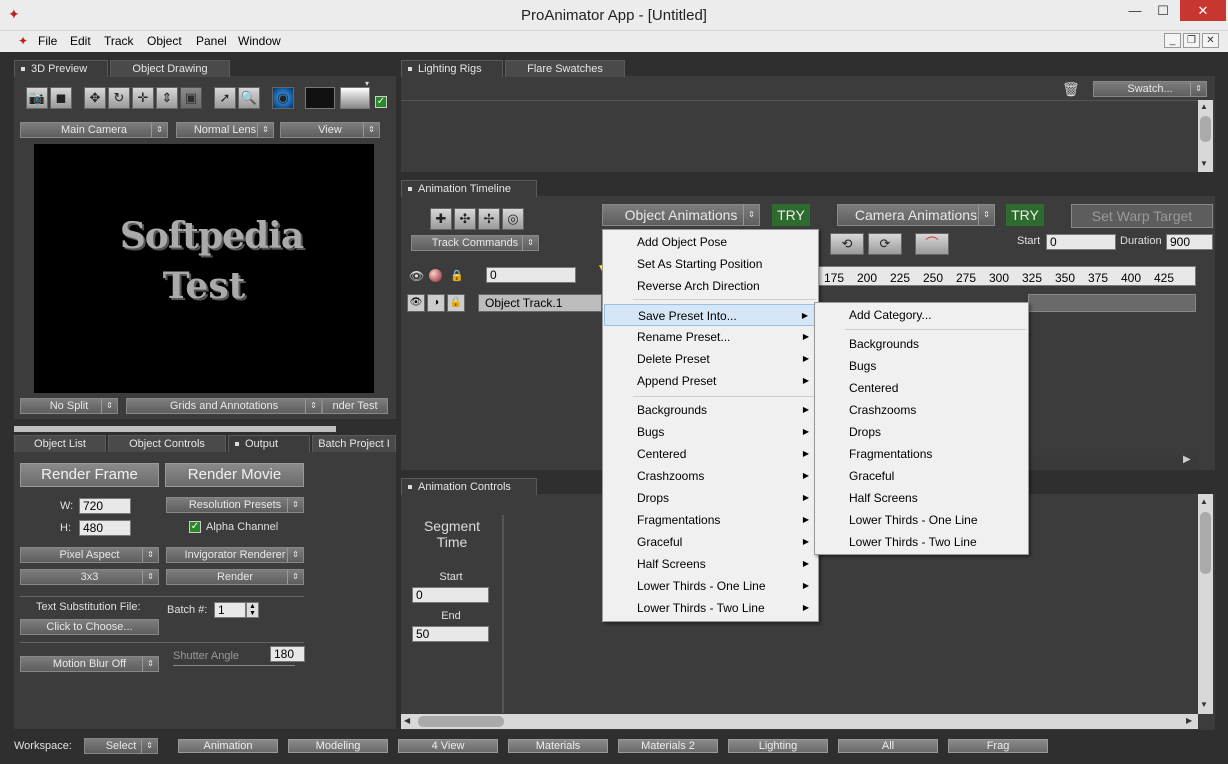 Image resolution: width=1228 pixels, height=764 pixels. I want to click on eye-icon: 👁, so click(416, 276).